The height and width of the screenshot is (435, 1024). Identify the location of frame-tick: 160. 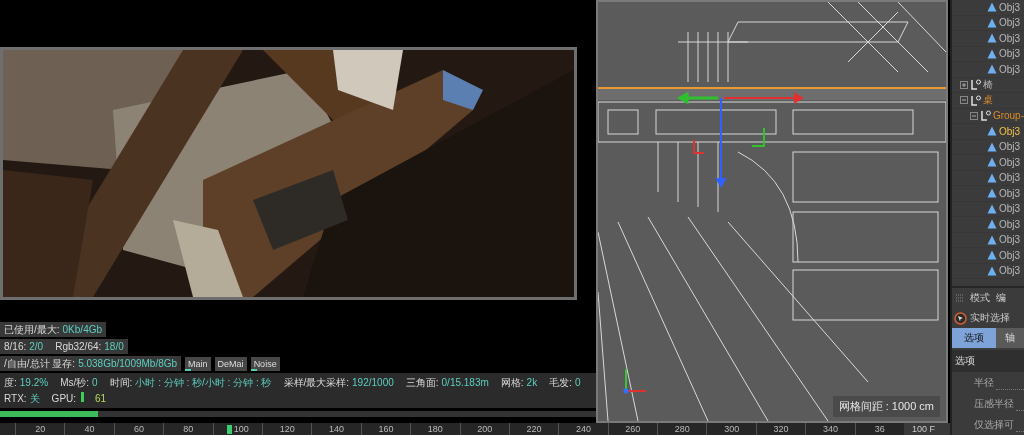
(385, 429).